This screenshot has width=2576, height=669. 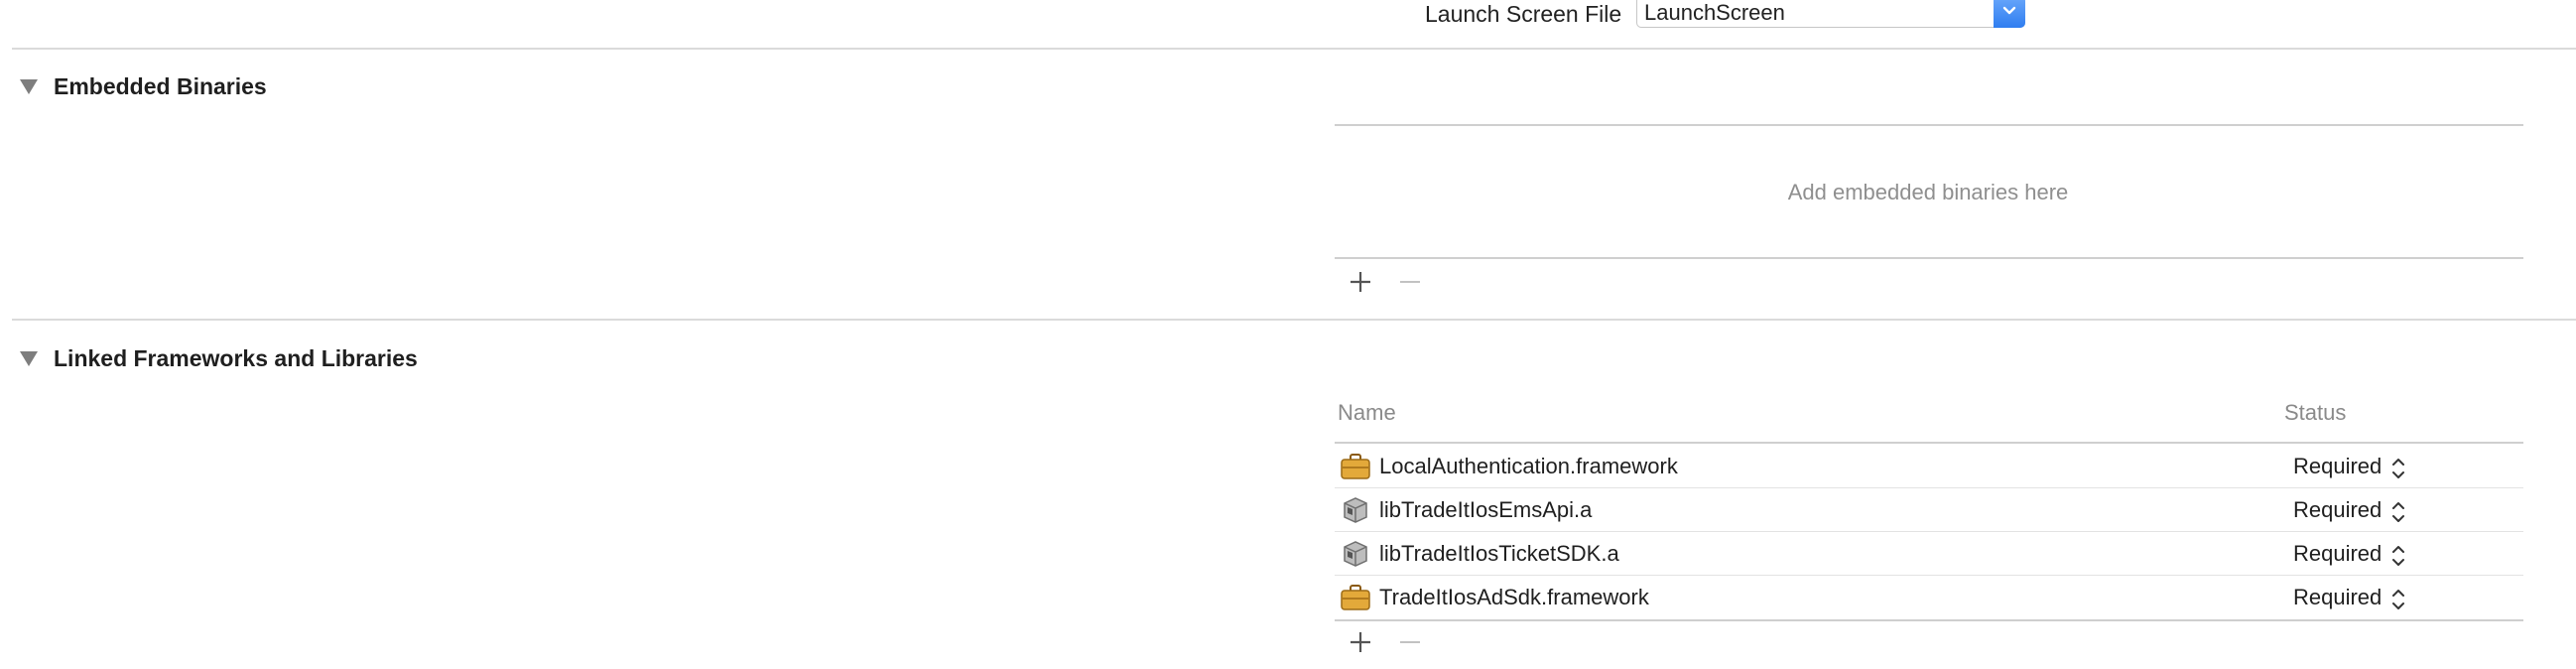 What do you see at coordinates (1410, 282) in the screenshot?
I see `remove-embedded-binary-button` at bounding box center [1410, 282].